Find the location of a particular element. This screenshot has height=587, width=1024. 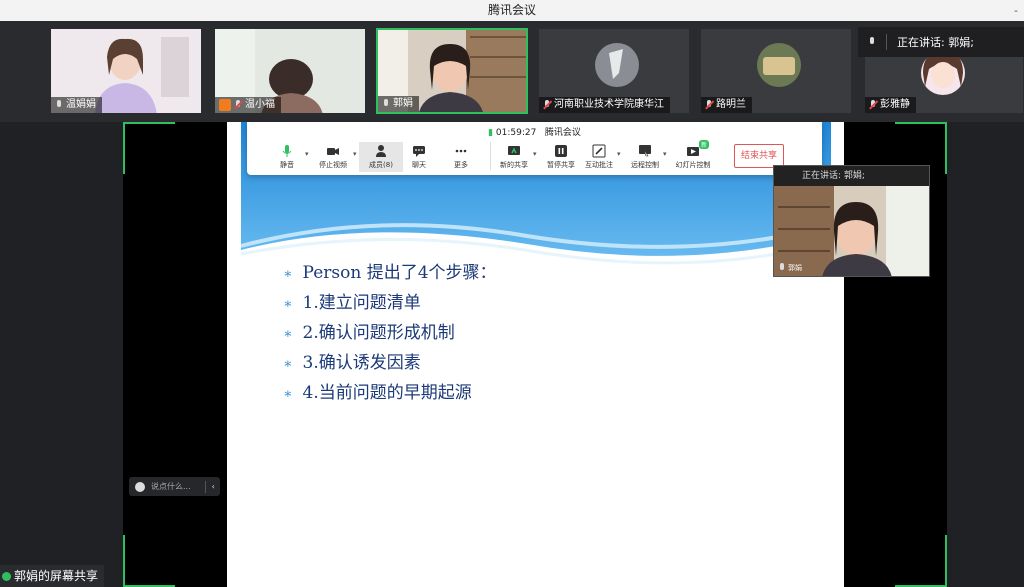

screen-share-label: 郭娟的屏幕共享 is located at coordinates (52, 576).